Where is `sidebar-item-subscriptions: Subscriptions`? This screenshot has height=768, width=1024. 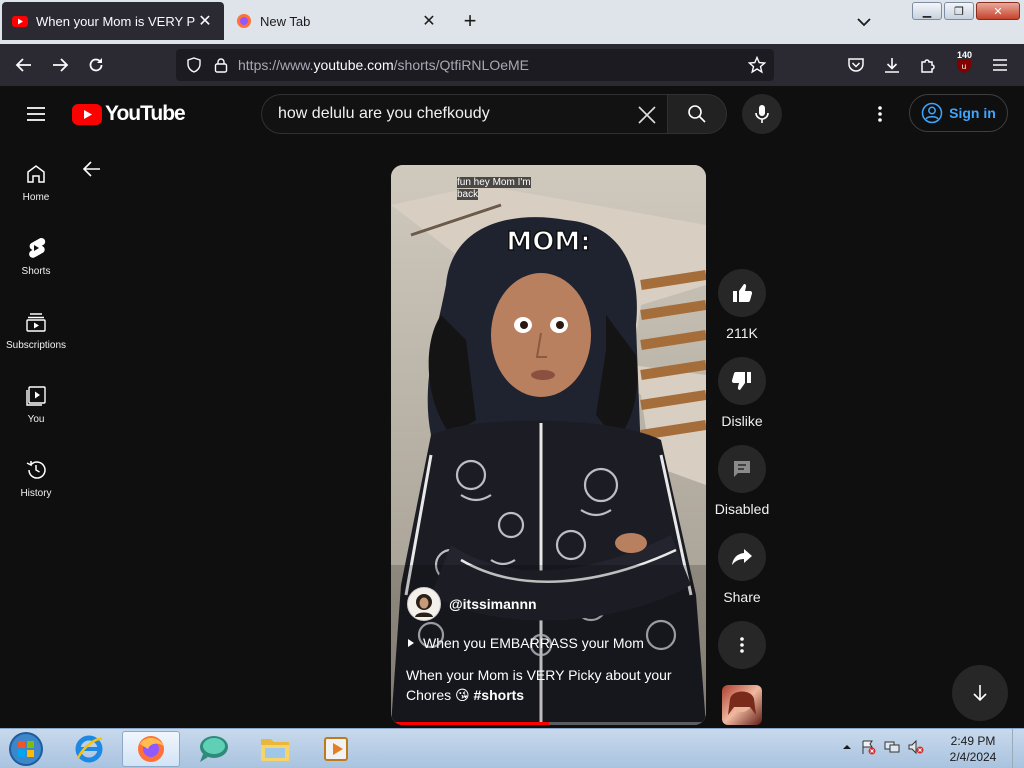 sidebar-item-subscriptions: Subscriptions is located at coordinates (36, 330).